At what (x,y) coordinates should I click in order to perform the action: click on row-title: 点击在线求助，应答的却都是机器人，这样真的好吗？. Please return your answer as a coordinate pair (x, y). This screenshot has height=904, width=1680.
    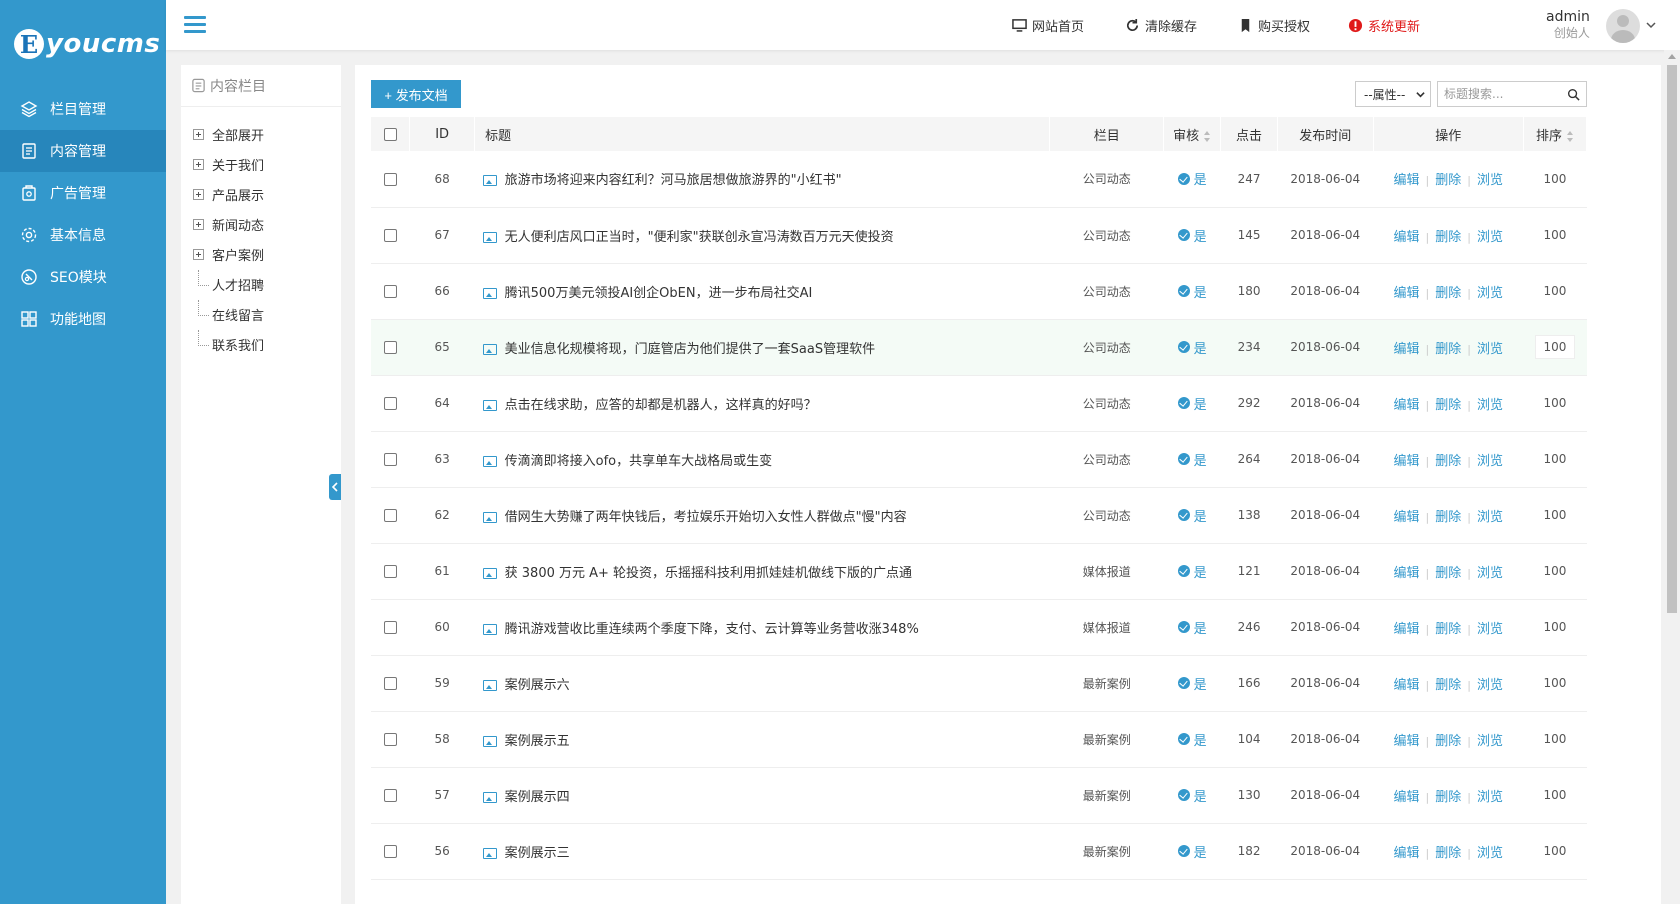
    Looking at the image, I should click on (661, 405).